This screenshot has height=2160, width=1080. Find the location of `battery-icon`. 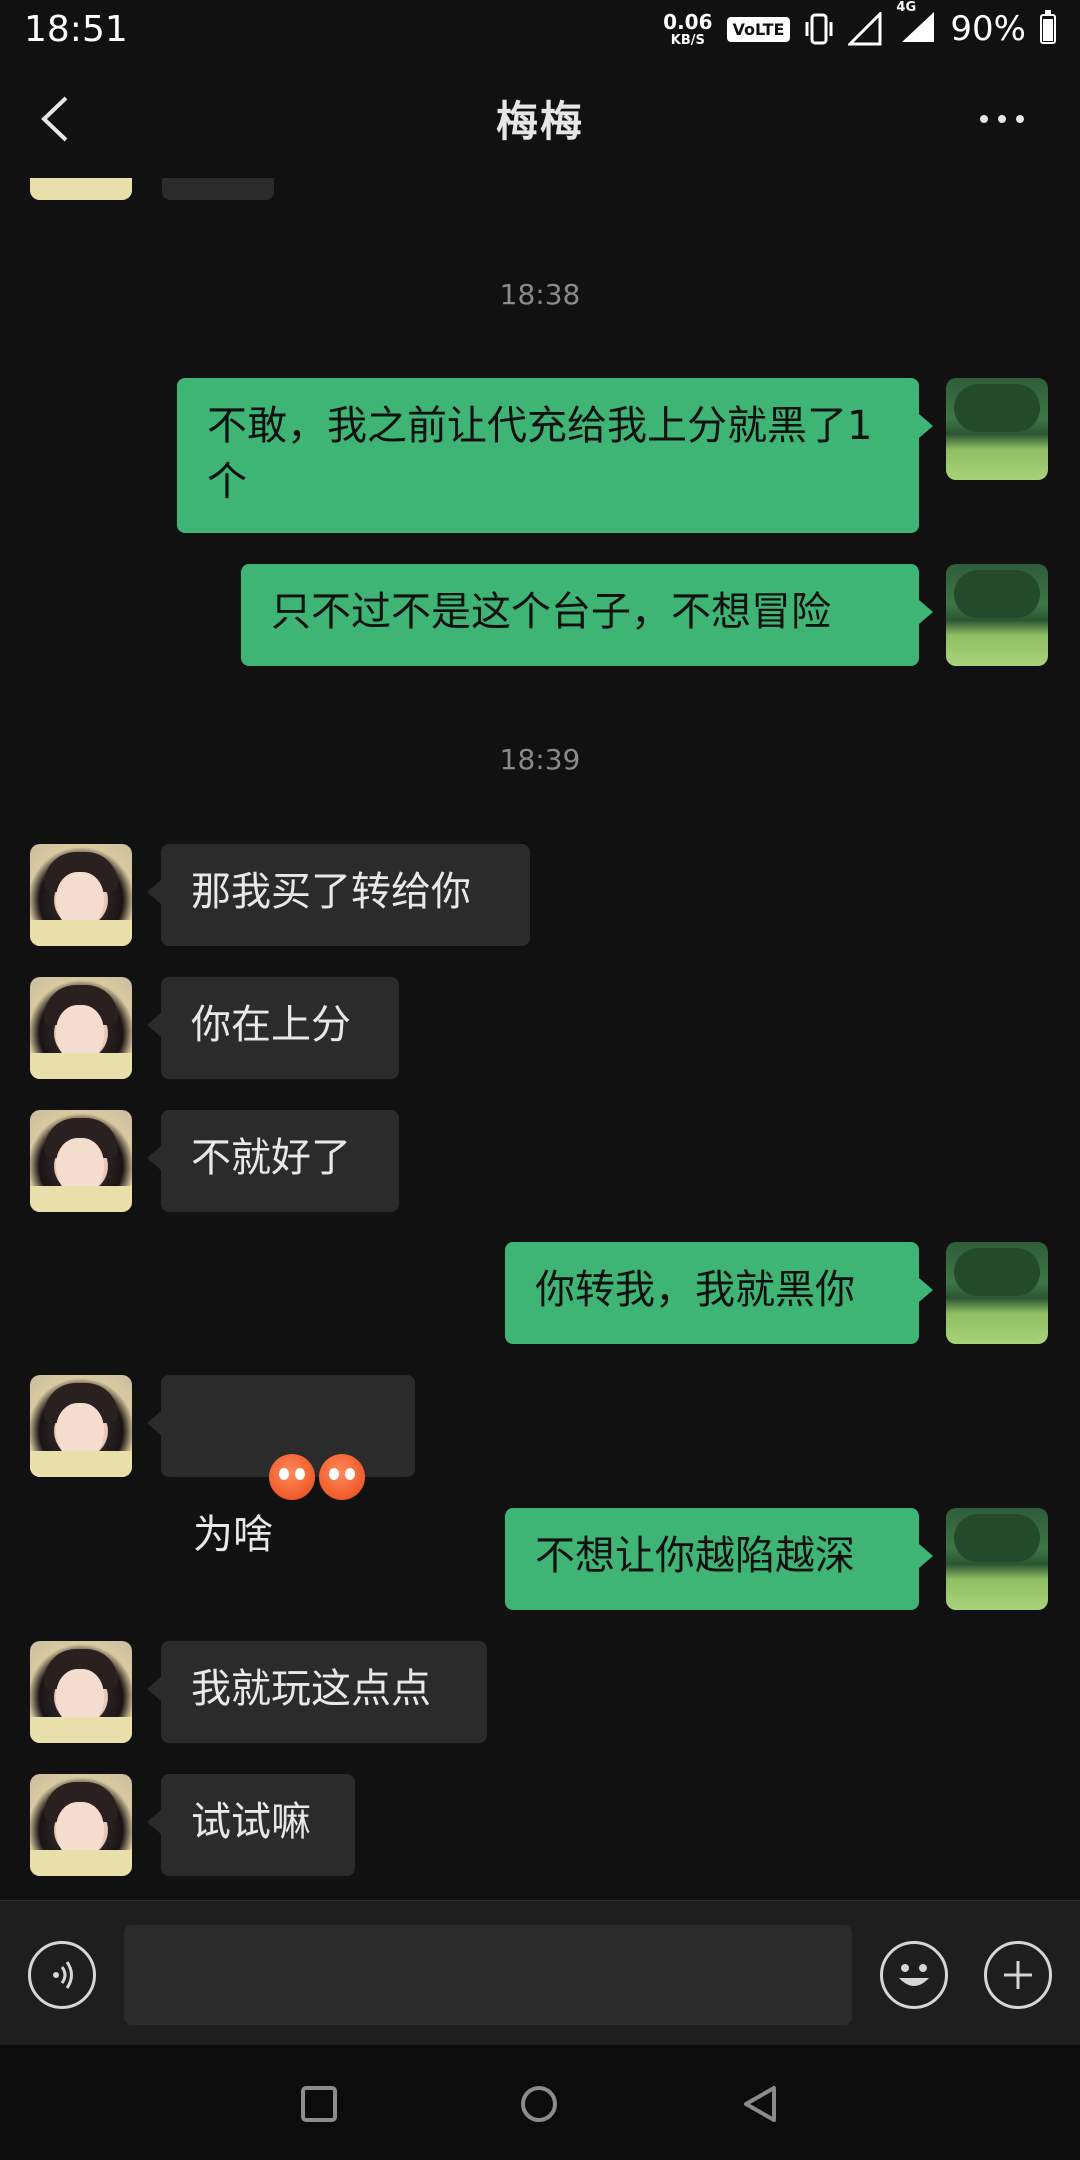

battery-icon is located at coordinates (1048, 27).